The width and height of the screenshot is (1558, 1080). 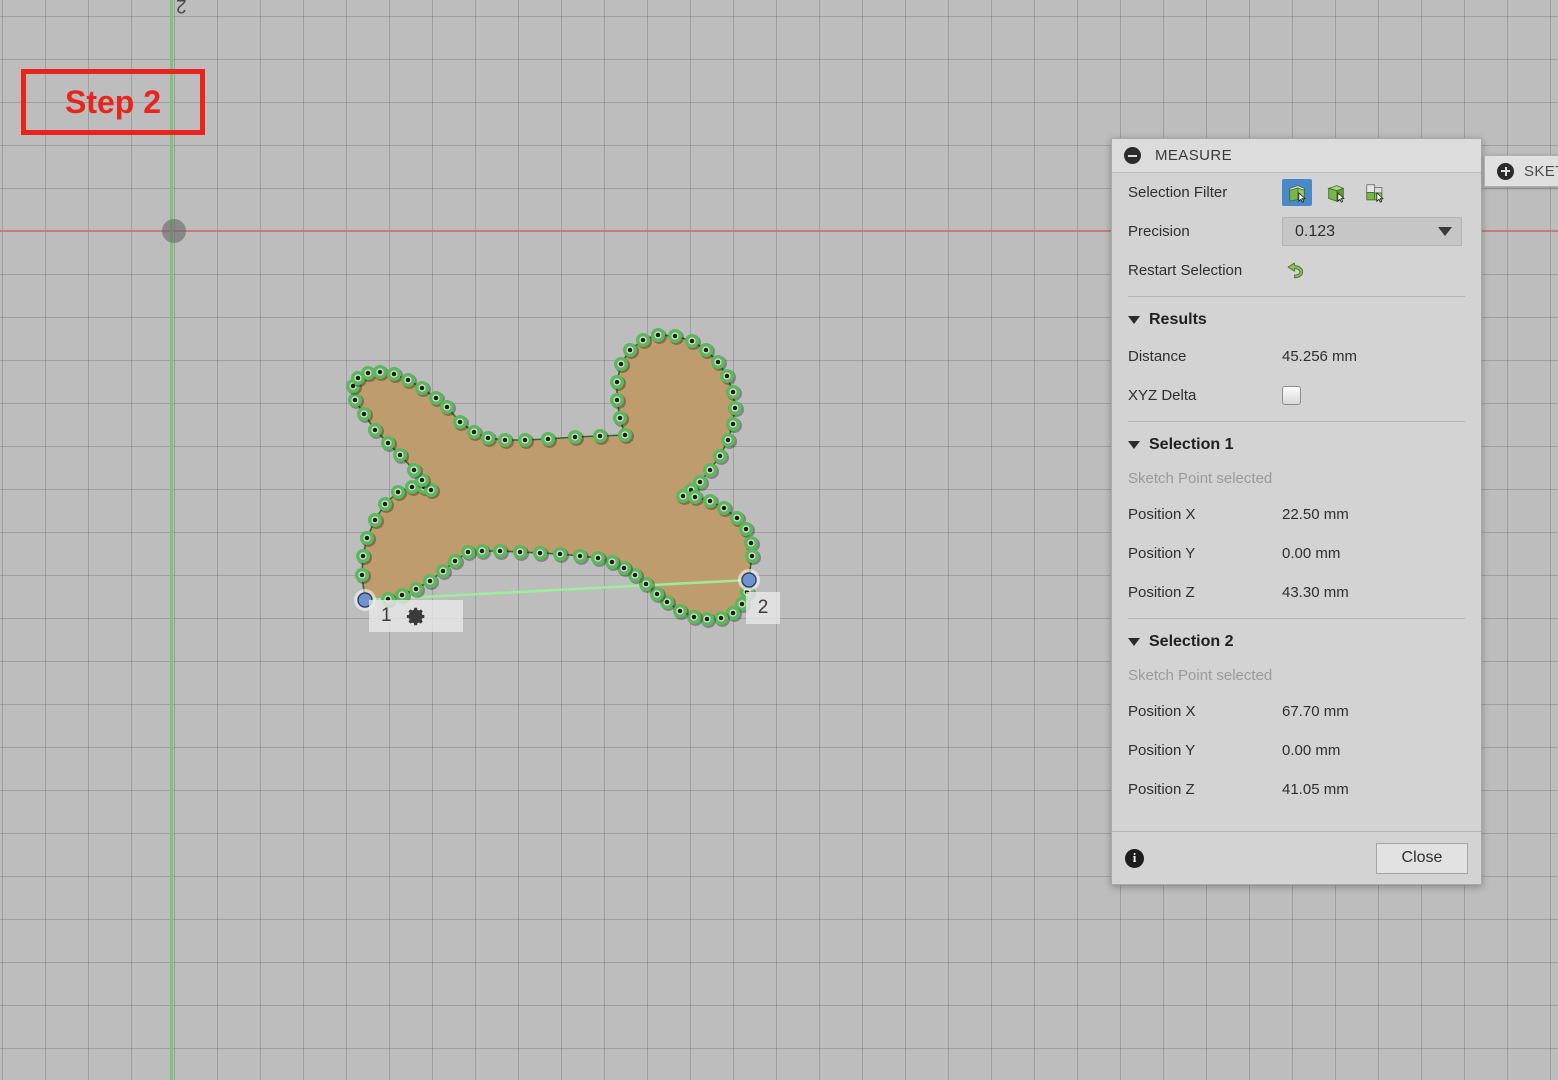 I want to click on selection-1-position-x-label: Position X, so click(x=1162, y=514).